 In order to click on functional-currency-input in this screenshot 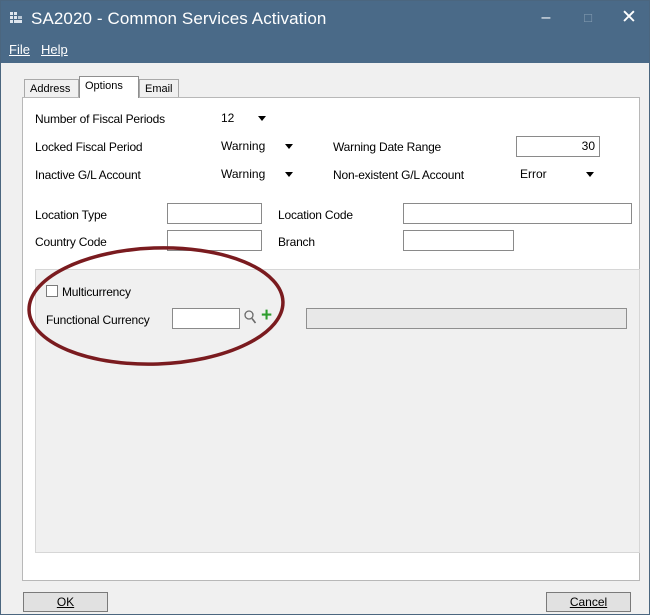, I will do `click(206, 318)`.